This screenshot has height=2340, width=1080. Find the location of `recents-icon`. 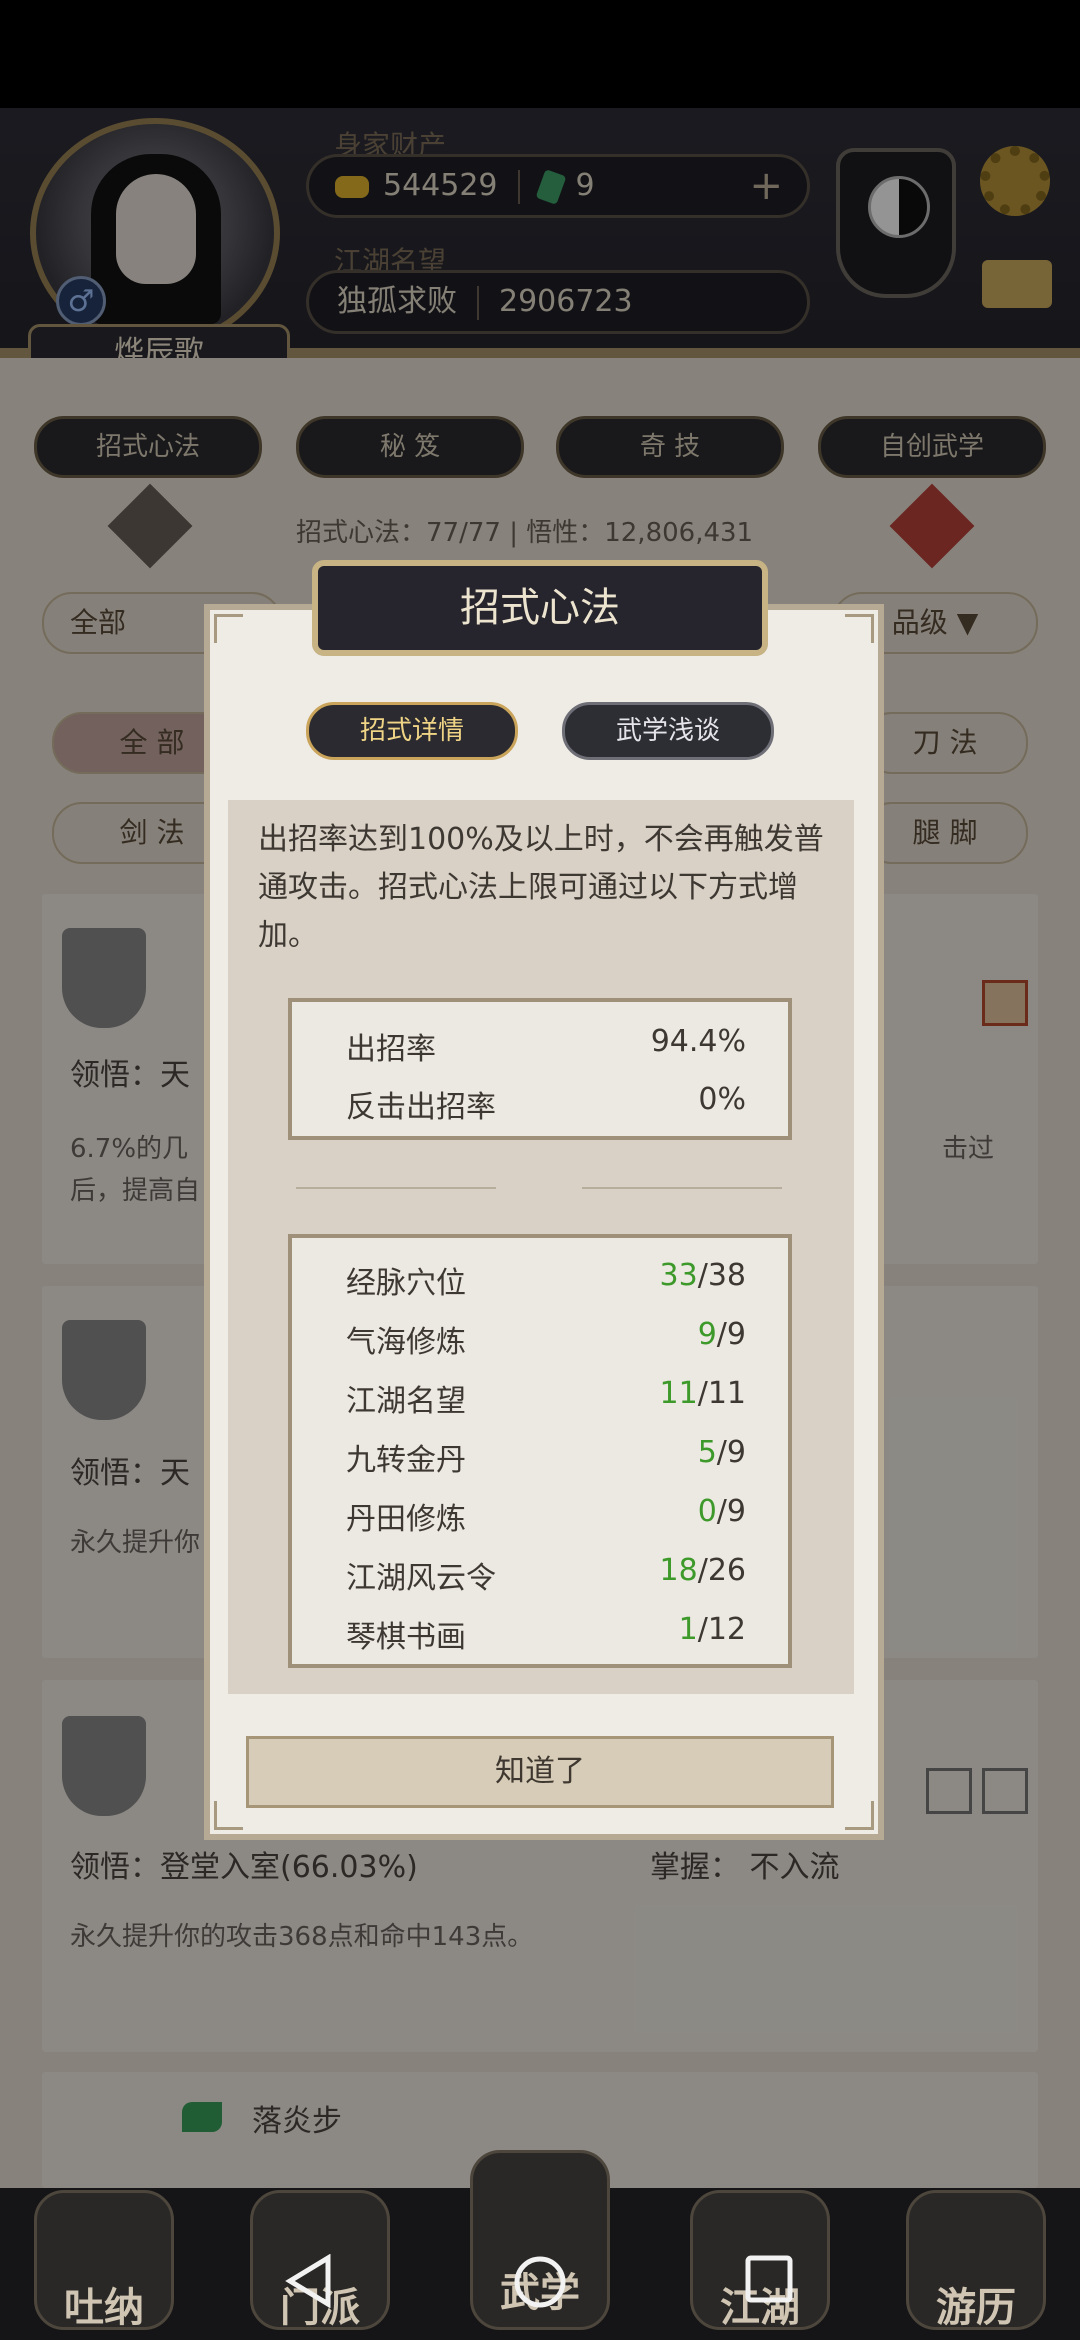

recents-icon is located at coordinates (769, 2279).